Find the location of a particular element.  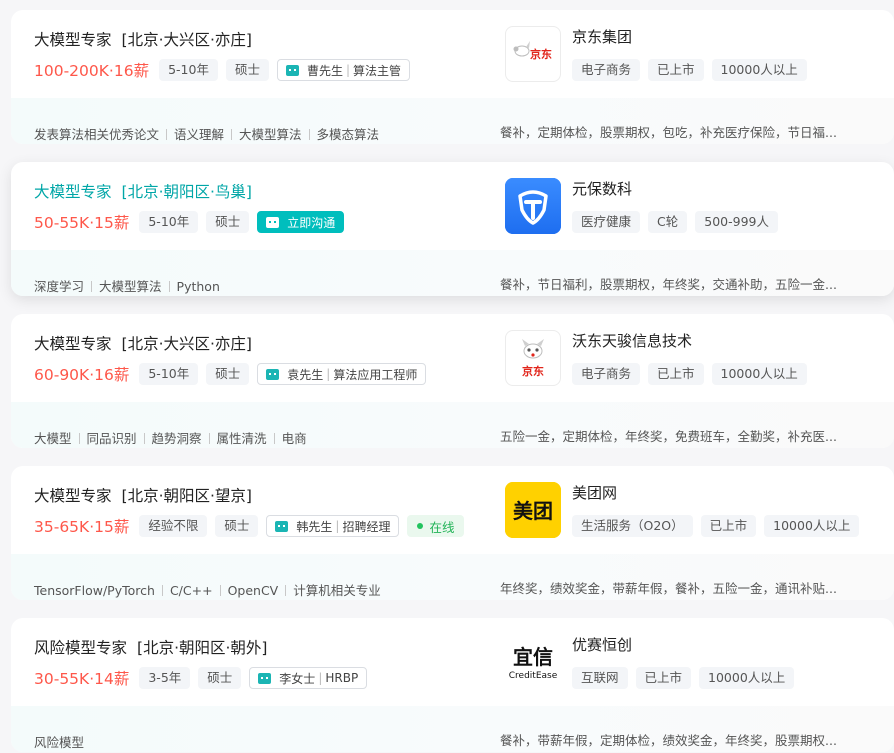

boss-info: 李女士 | HRBP is located at coordinates (308, 678).